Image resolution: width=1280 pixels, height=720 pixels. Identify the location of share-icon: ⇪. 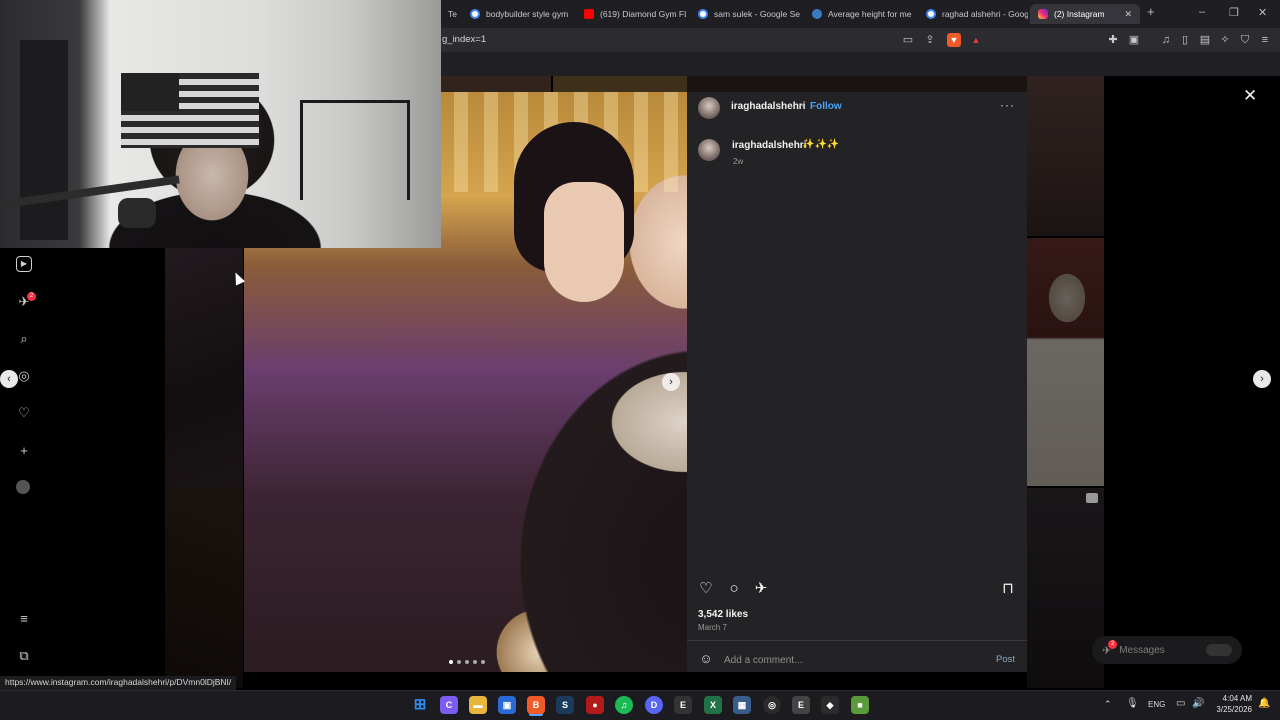
(930, 40).